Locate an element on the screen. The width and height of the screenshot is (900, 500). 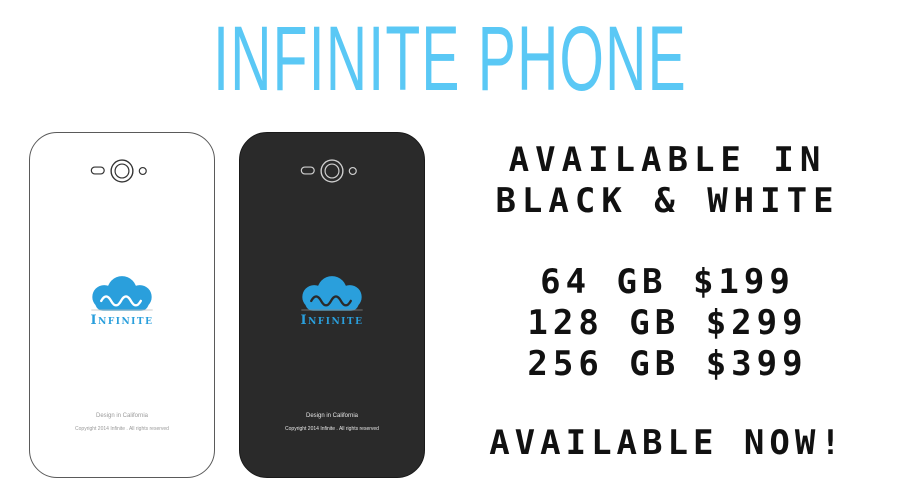
price-64gb: 64 GB $199 is located at coordinates (667, 282).